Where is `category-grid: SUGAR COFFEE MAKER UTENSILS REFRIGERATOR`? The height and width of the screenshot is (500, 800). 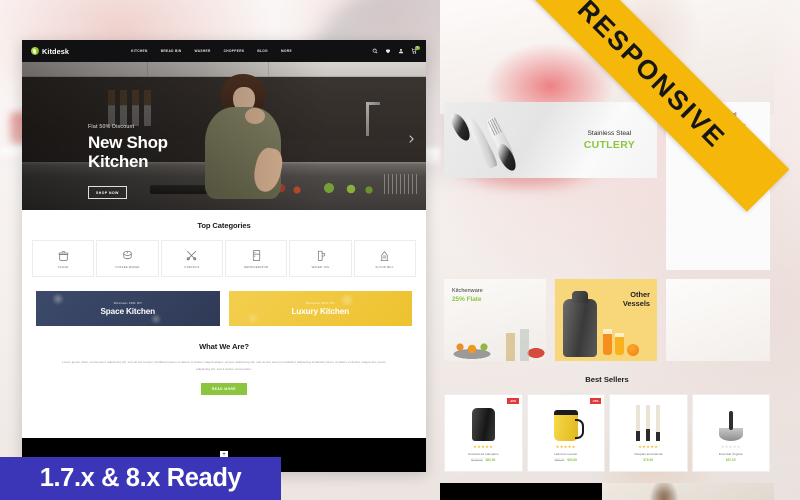 category-grid: SUGAR COFFEE MAKER UTENSILS REFRIGERATOR is located at coordinates (224, 258).